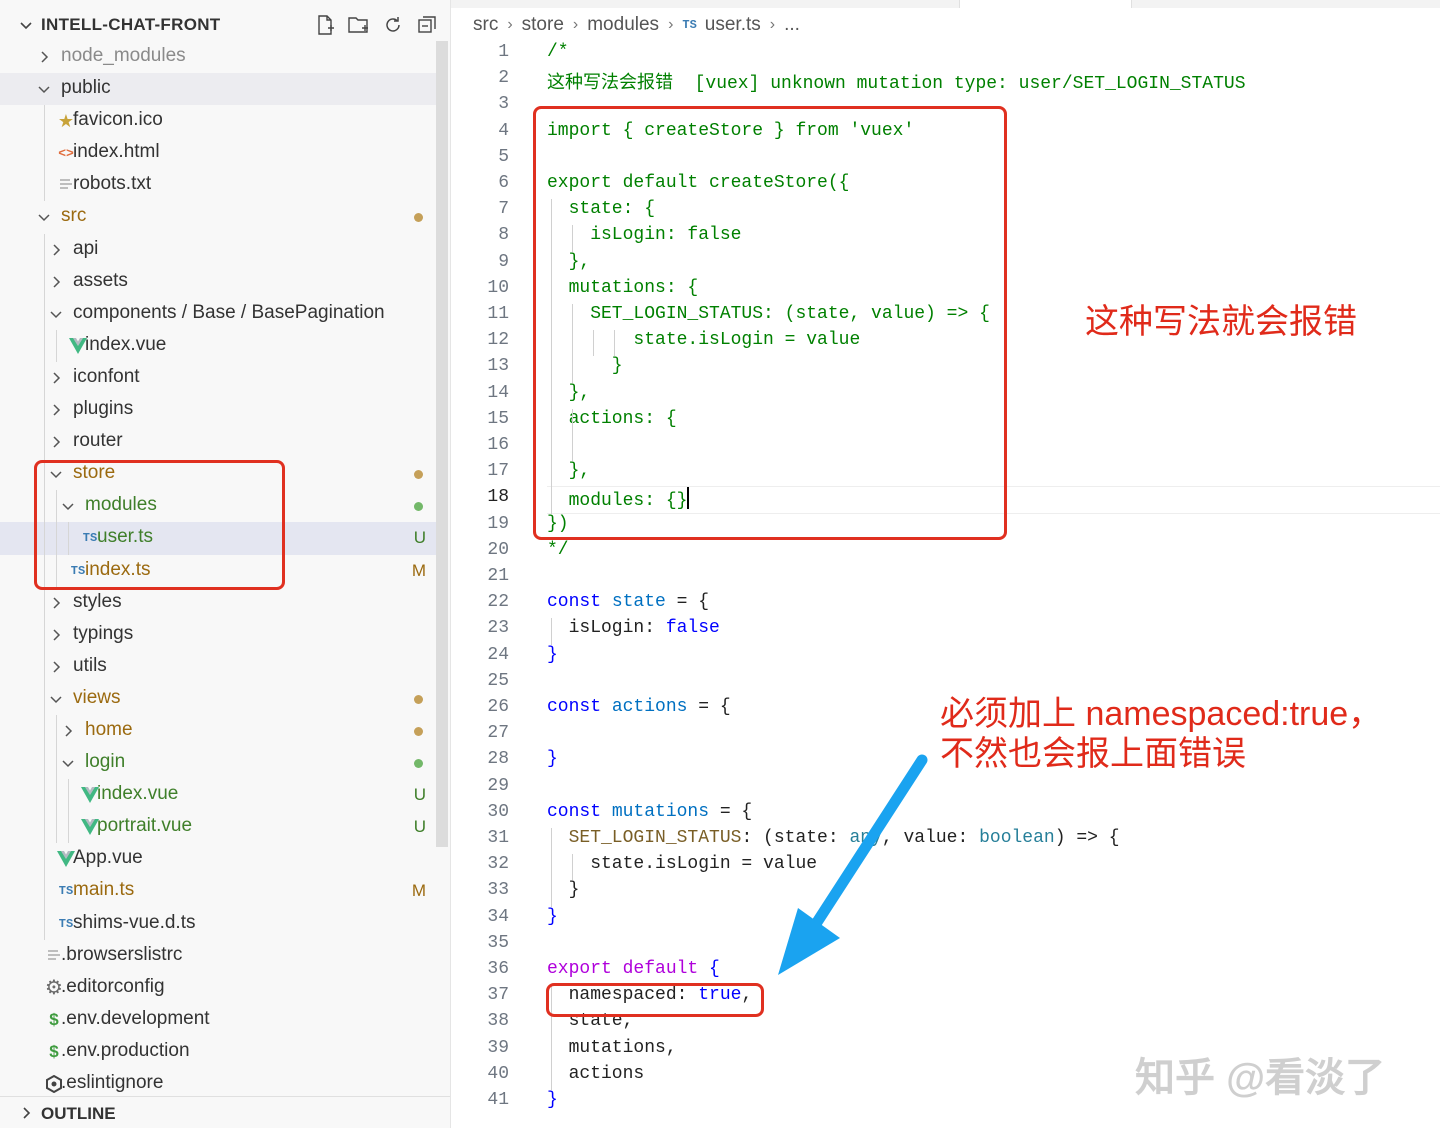 The width and height of the screenshot is (1440, 1128). Describe the element at coordinates (498, 576) in the screenshot. I see `line-number: 21` at that location.